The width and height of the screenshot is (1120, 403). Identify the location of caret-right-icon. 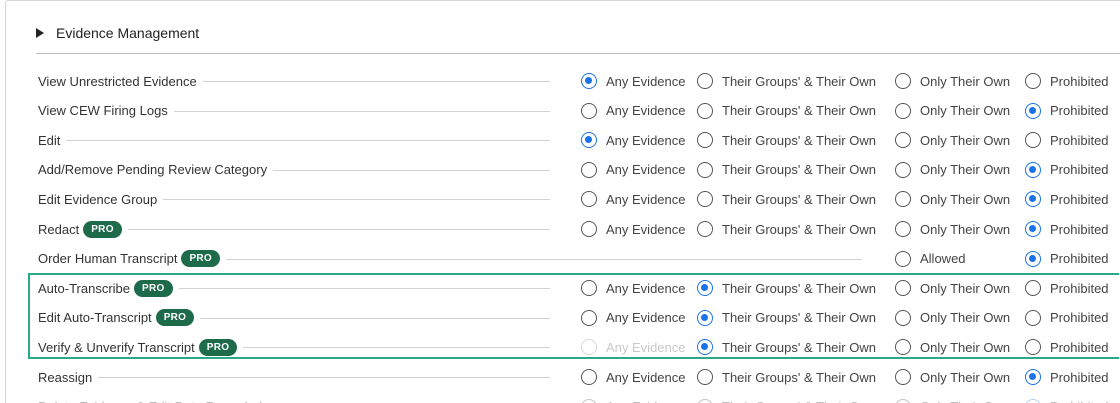
(40, 33).